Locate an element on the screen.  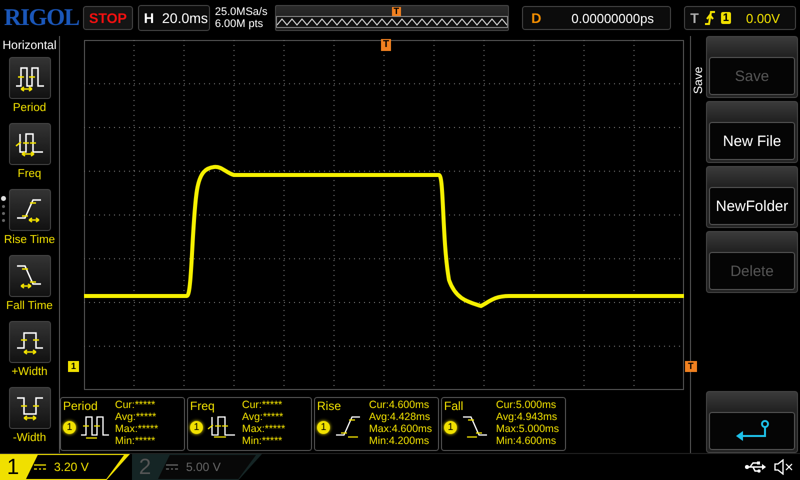
measurement-name: Fall is located at coordinates (454, 406).